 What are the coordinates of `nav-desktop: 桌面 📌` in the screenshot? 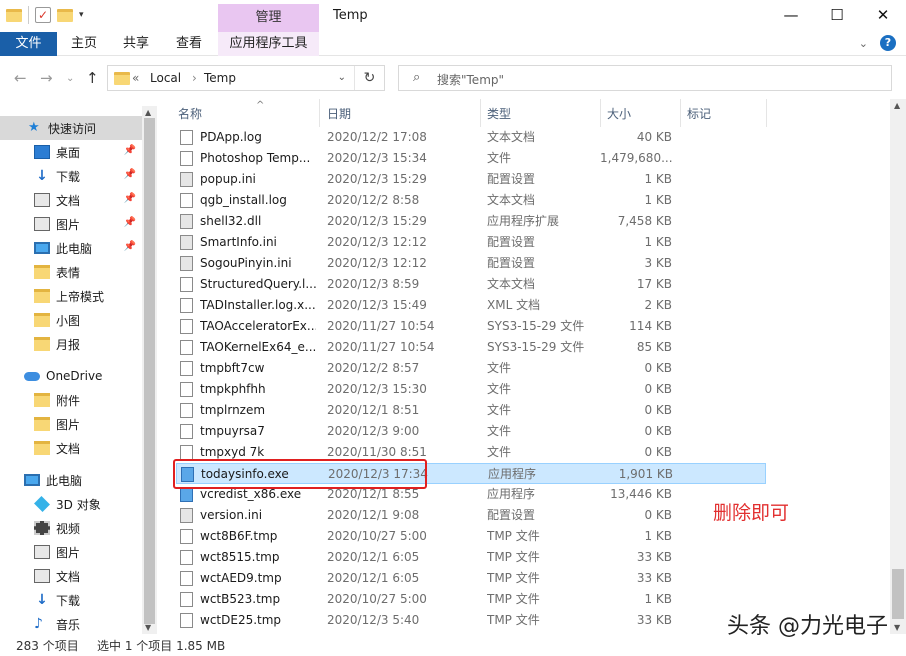 It's located at (71, 152).